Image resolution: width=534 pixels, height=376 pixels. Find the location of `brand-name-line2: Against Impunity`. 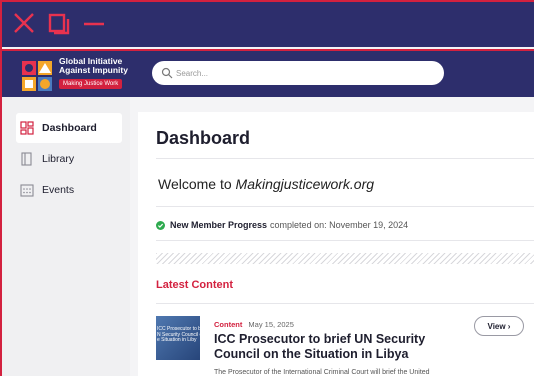

brand-name-line2: Against Impunity is located at coordinates (93, 70).